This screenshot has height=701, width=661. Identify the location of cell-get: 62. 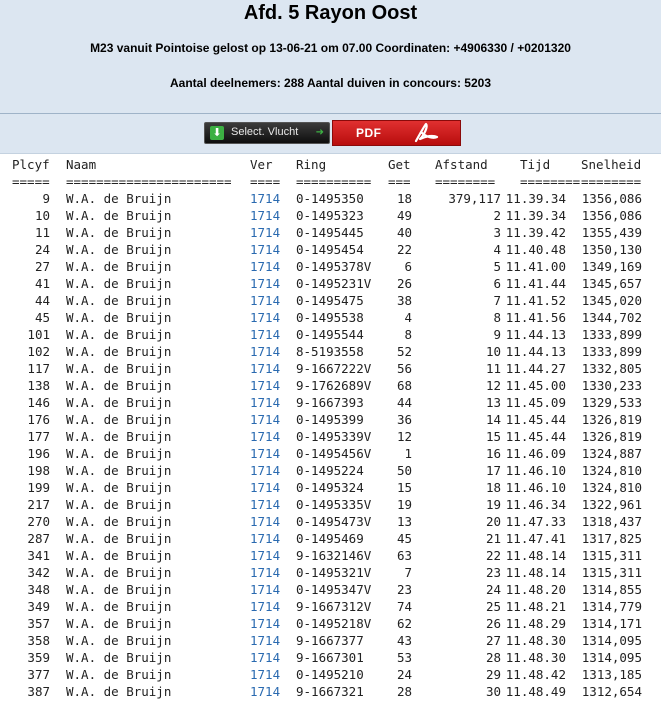
(404, 623).